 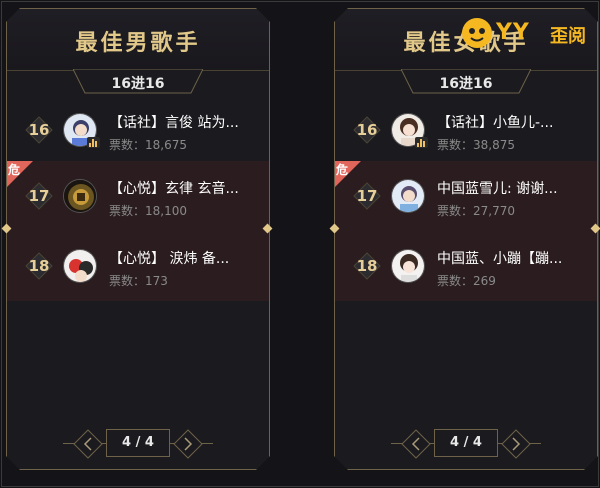 What do you see at coordinates (476, 145) in the screenshot?
I see `vote-count: 票数：38,875` at bounding box center [476, 145].